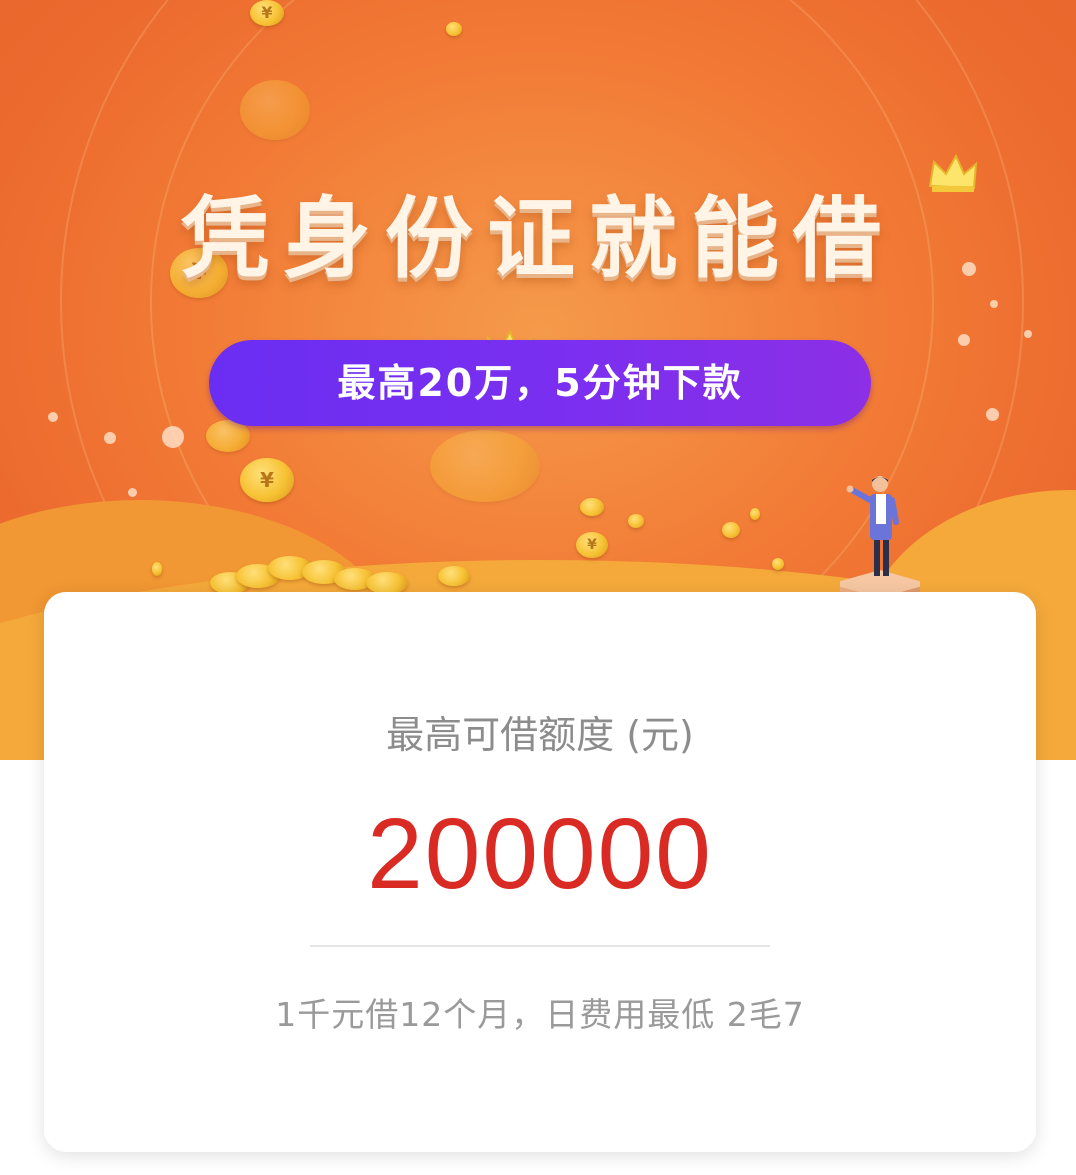 The width and height of the screenshot is (1076, 1175). I want to click on banner-headline: 凭身份证就能借, so click(537, 238).